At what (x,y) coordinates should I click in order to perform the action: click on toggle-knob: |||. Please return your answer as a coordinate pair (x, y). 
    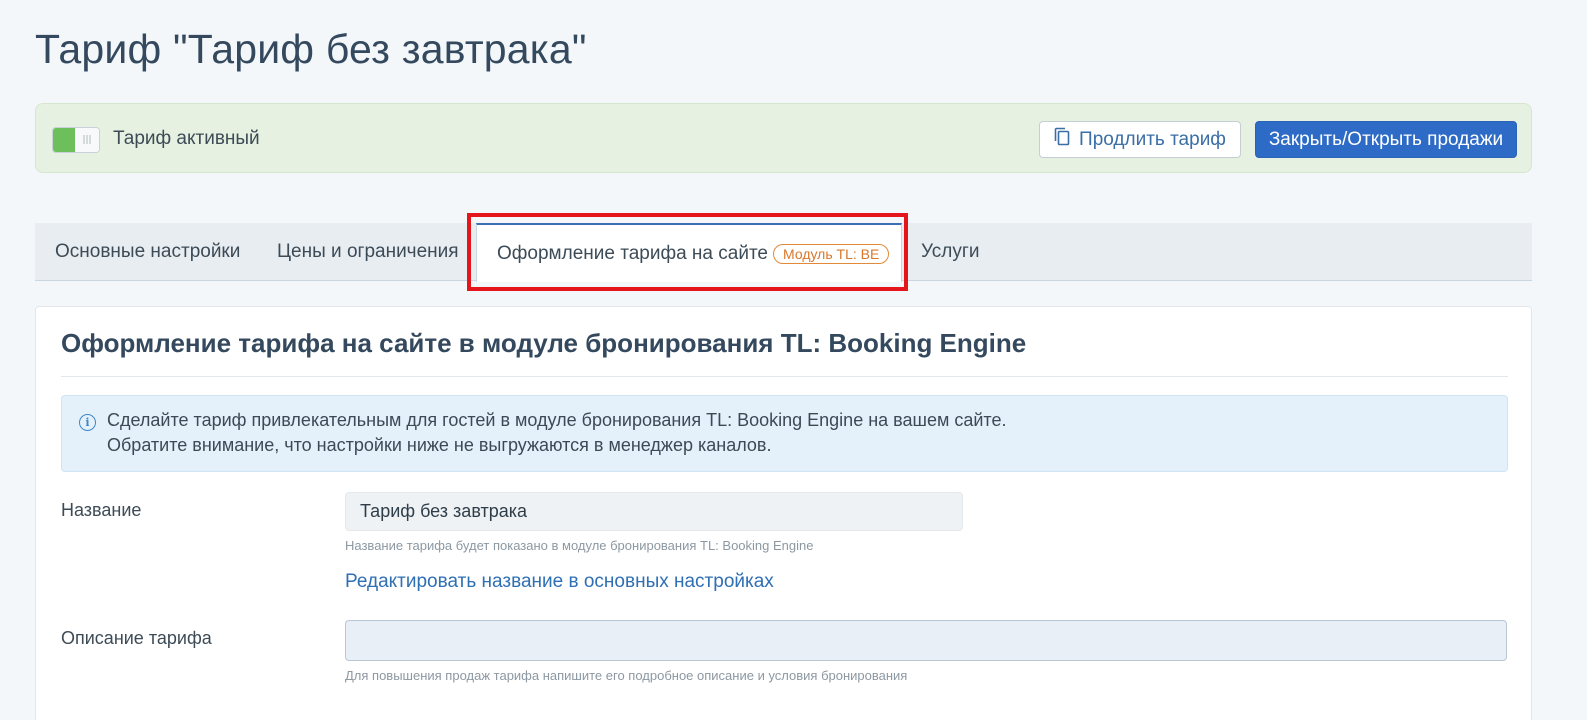
    Looking at the image, I should click on (87, 140).